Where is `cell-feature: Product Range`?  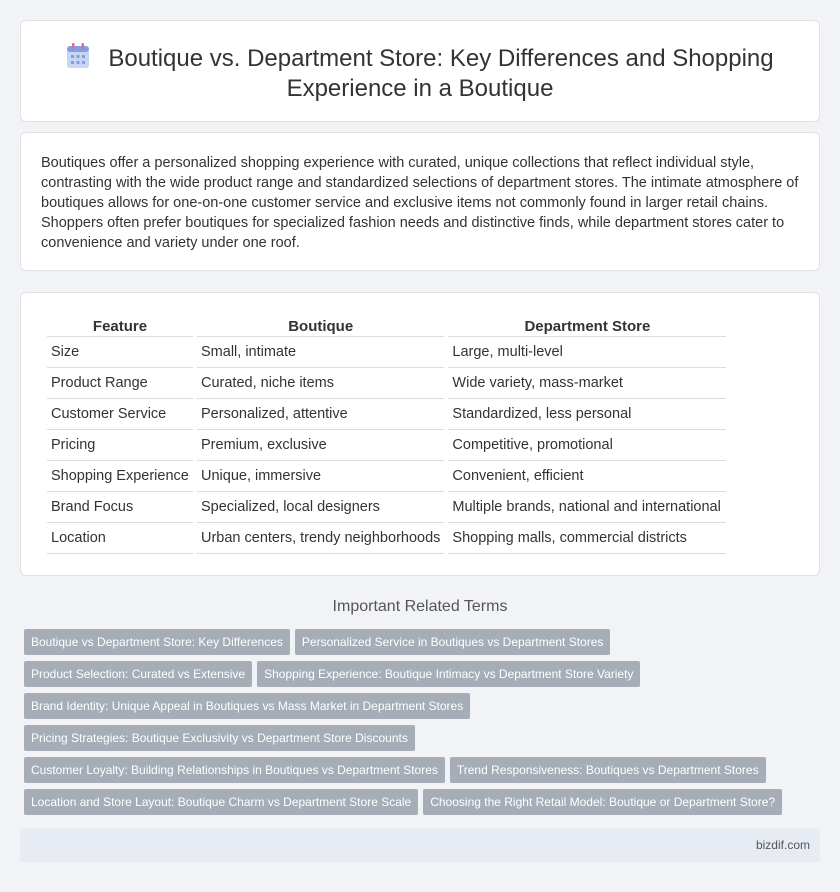 cell-feature: Product Range is located at coordinates (120, 383).